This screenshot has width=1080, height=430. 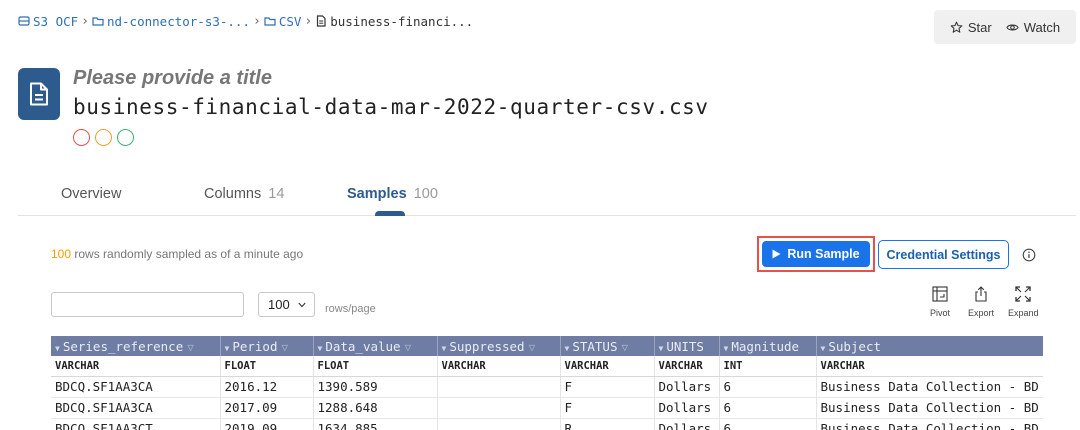 What do you see at coordinates (375, 408) in the screenshot?
I see `table-cell: 1288.648` at bounding box center [375, 408].